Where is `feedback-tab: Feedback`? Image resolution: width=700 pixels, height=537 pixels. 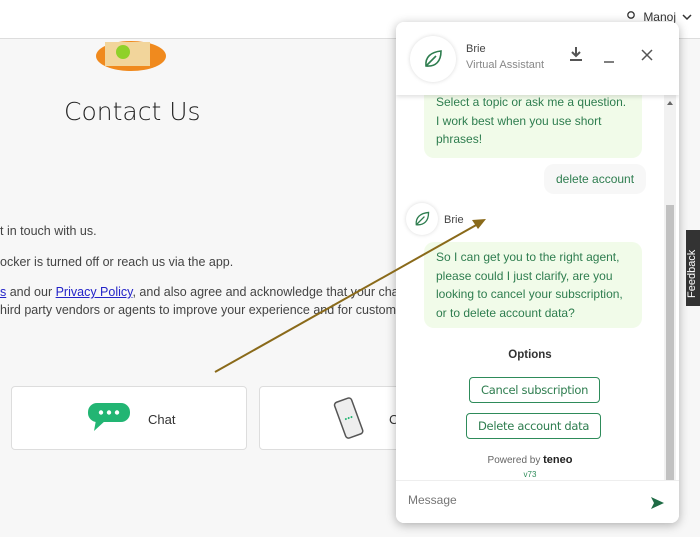 feedback-tab: Feedback is located at coordinates (693, 268).